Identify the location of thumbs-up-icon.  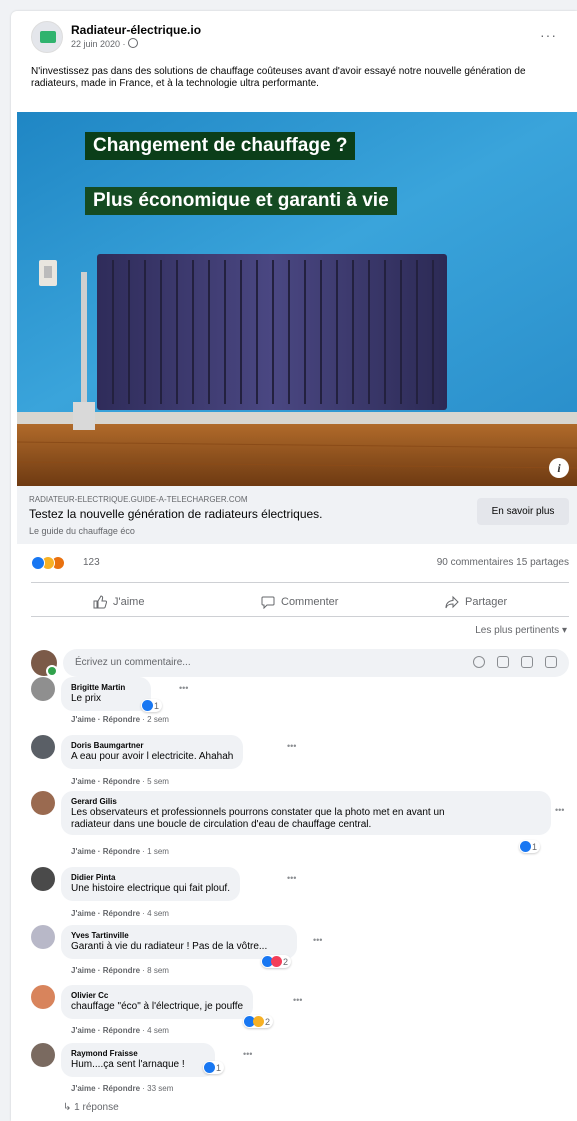
(100, 602).